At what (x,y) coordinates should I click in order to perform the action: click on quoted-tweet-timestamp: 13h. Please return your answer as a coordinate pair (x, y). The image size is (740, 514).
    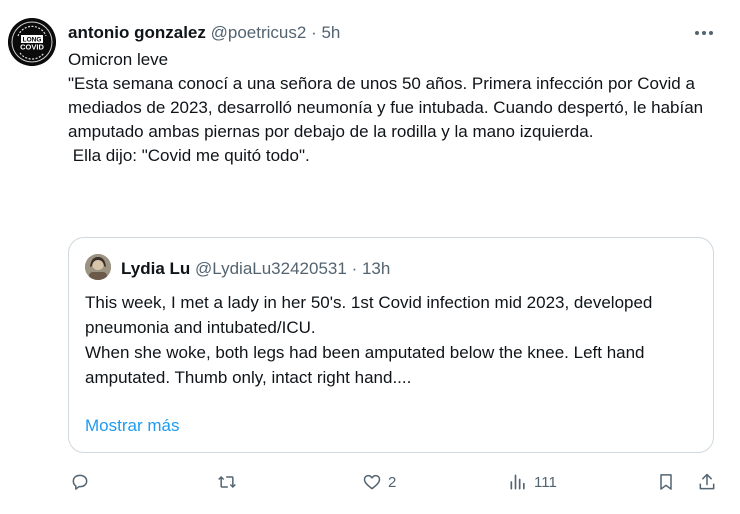
    Looking at the image, I should click on (376, 268).